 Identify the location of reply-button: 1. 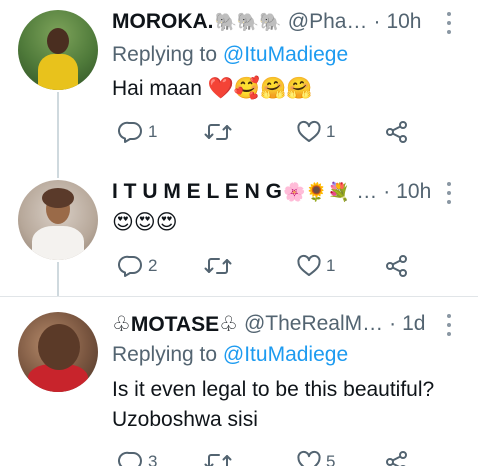
(137, 132).